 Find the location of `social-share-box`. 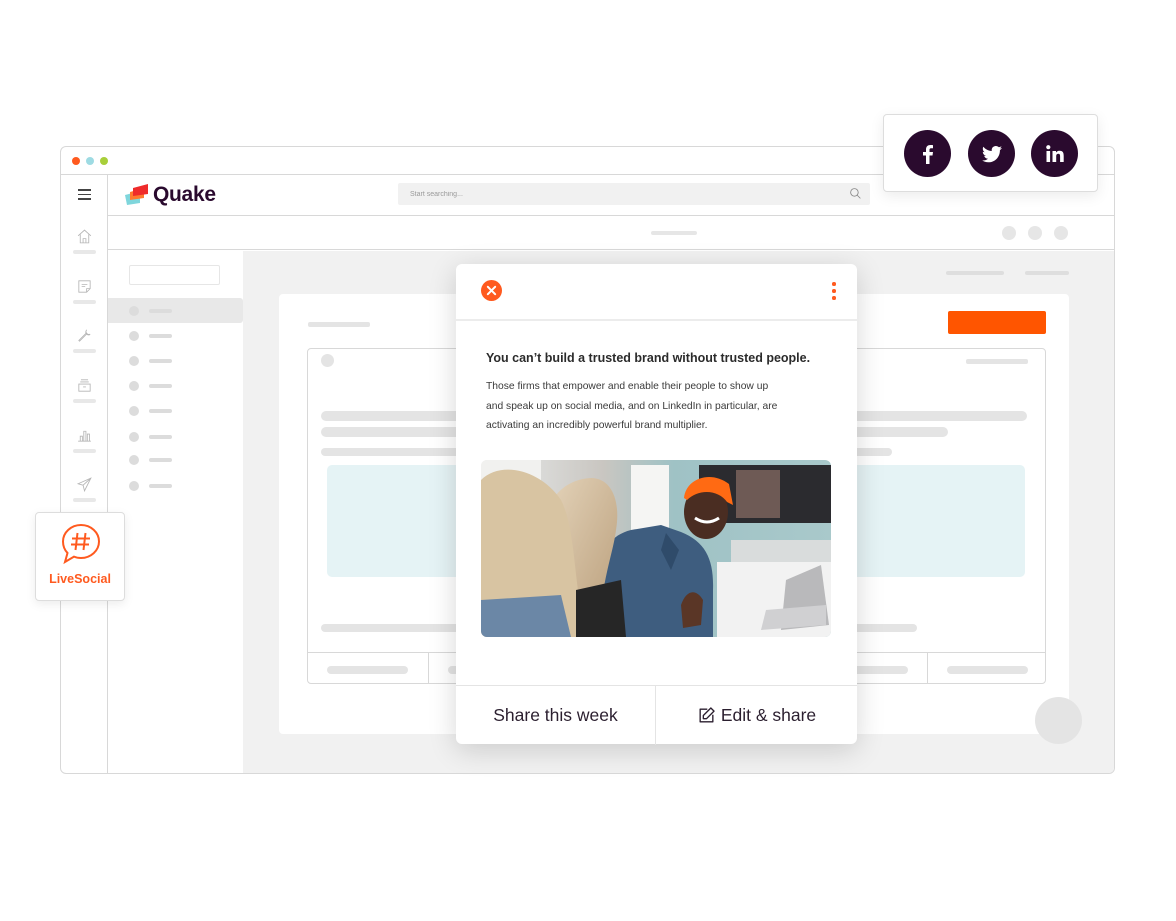

social-share-box is located at coordinates (990, 153).